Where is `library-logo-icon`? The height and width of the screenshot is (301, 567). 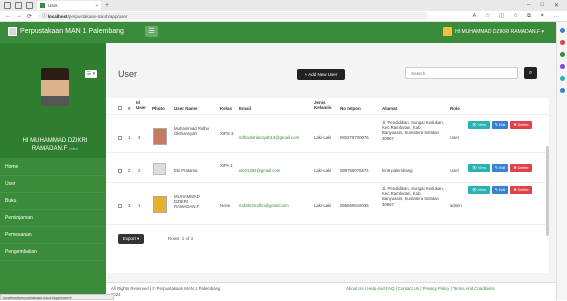 library-logo-icon is located at coordinates (12, 31).